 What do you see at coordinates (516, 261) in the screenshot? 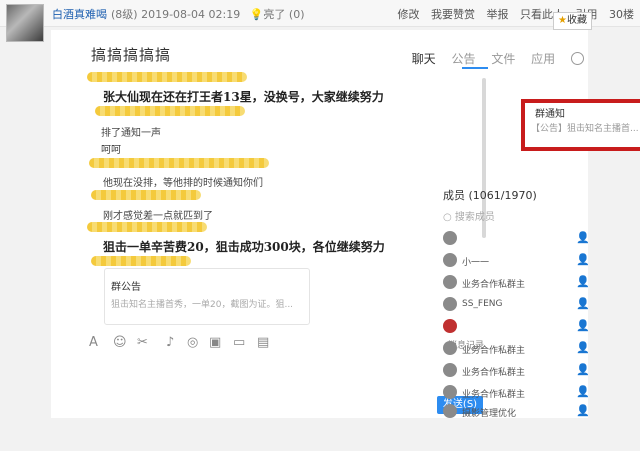
I see `member-row: 小一一 👤` at bounding box center [516, 261].